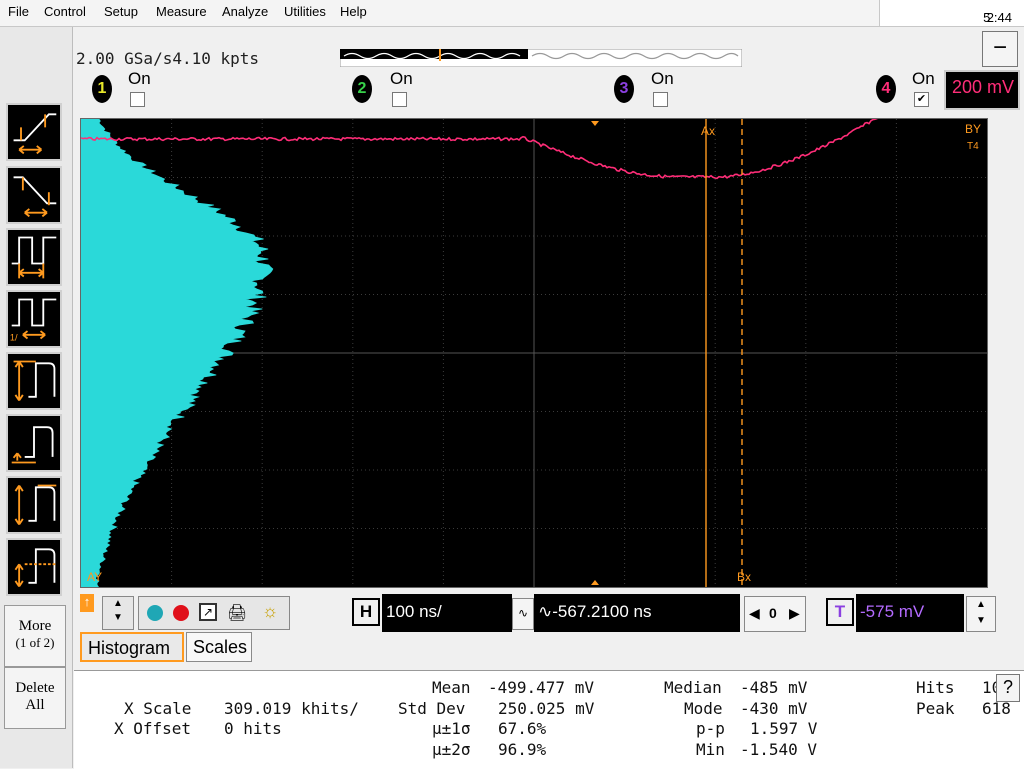 The height and width of the screenshot is (769, 1024). Describe the element at coordinates (181, 11) in the screenshot. I see `menu-measure: Measure` at that location.